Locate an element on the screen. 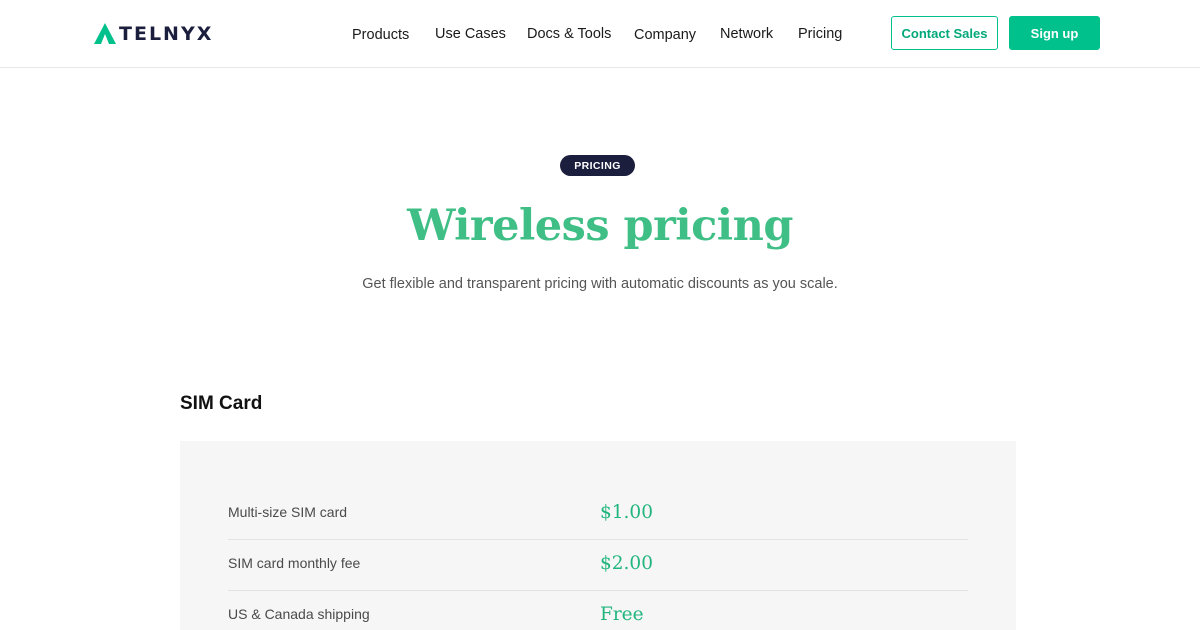  pricing-row: US & Canada shipping Free is located at coordinates (598, 610).